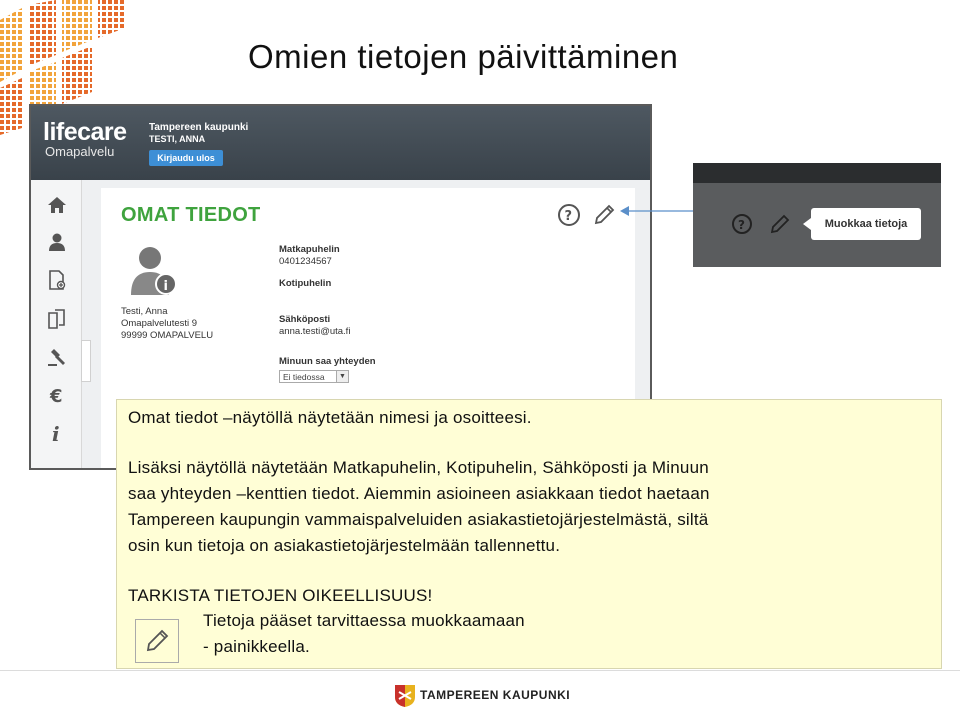  What do you see at coordinates (866, 224) in the screenshot?
I see `edit-tooltip: Muokkaa tietoja` at bounding box center [866, 224].